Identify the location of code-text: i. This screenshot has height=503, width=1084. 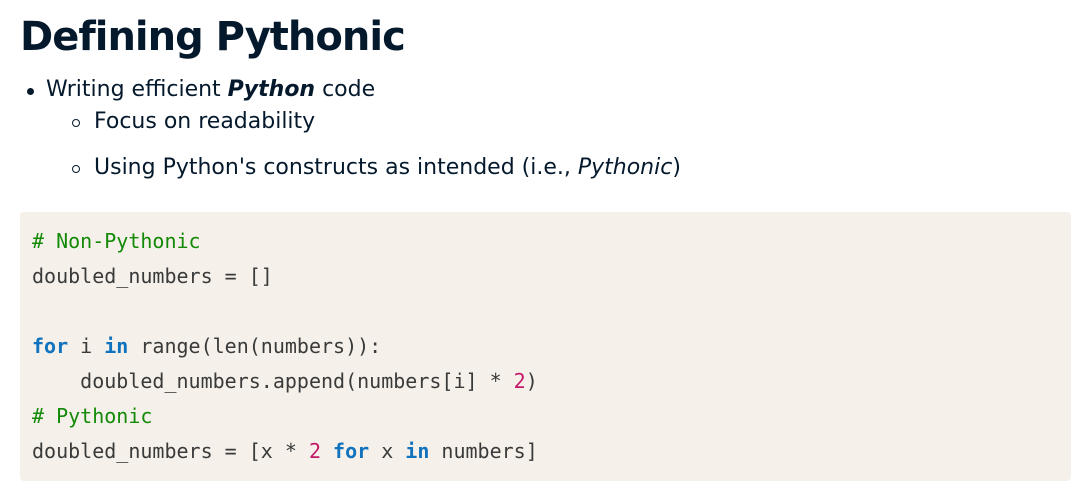
(86, 346).